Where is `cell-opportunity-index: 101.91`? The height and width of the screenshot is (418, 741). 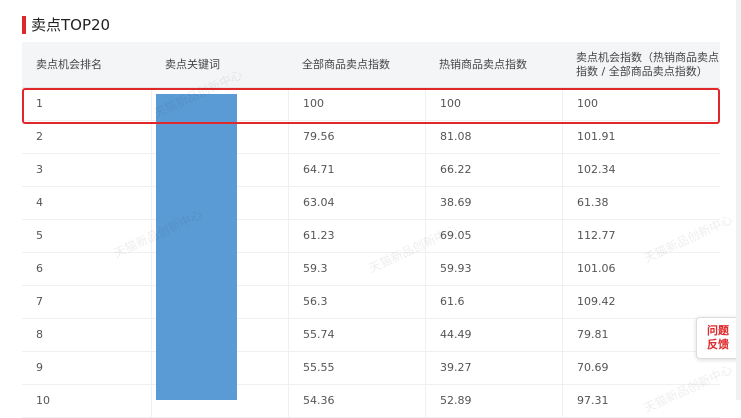
cell-opportunity-index: 101.91 is located at coordinates (641, 137).